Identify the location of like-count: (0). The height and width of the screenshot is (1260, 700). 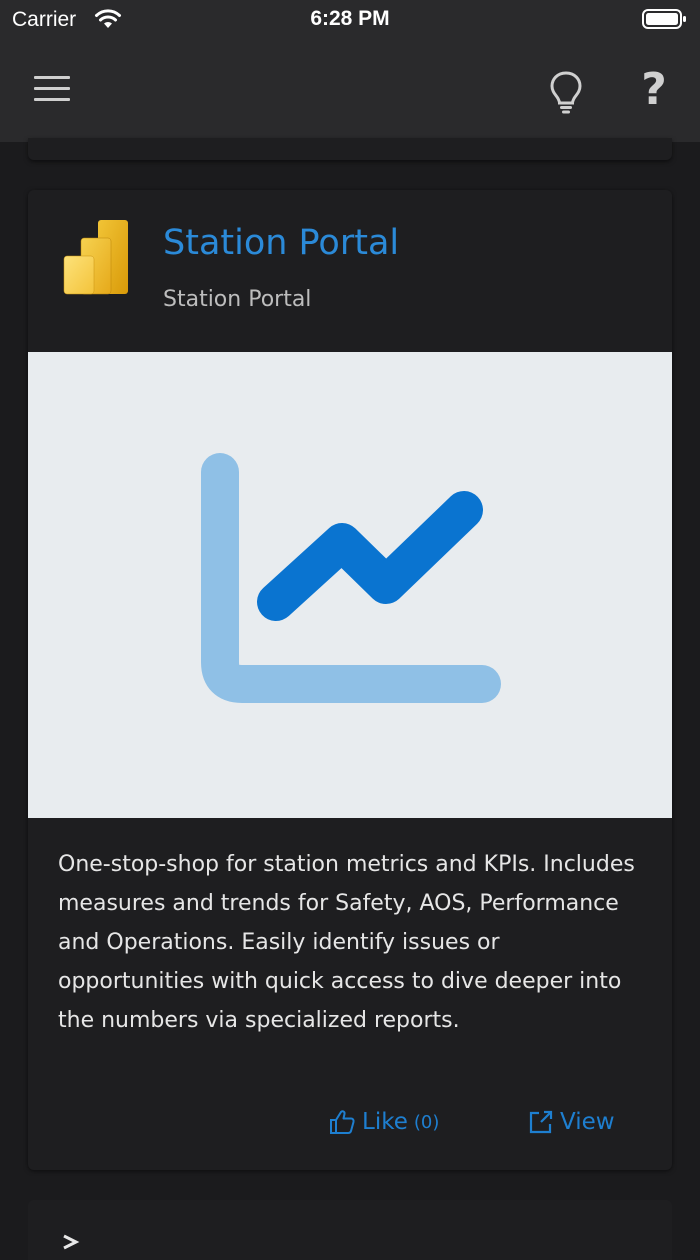
(426, 1122).